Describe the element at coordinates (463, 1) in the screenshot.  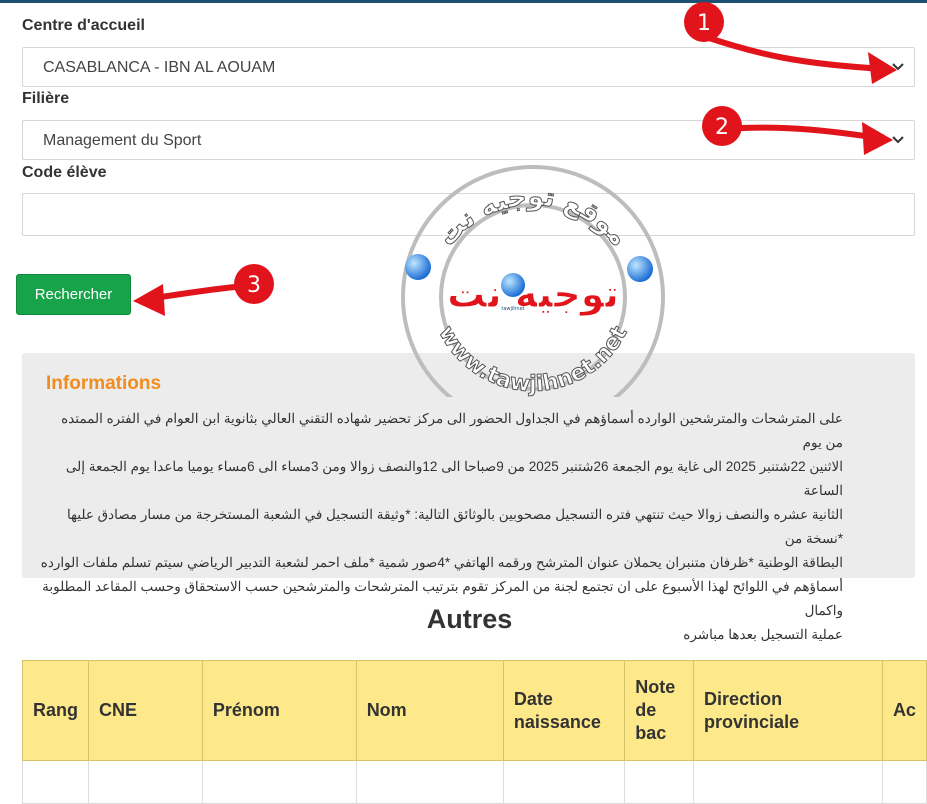
I see `top-border` at that location.